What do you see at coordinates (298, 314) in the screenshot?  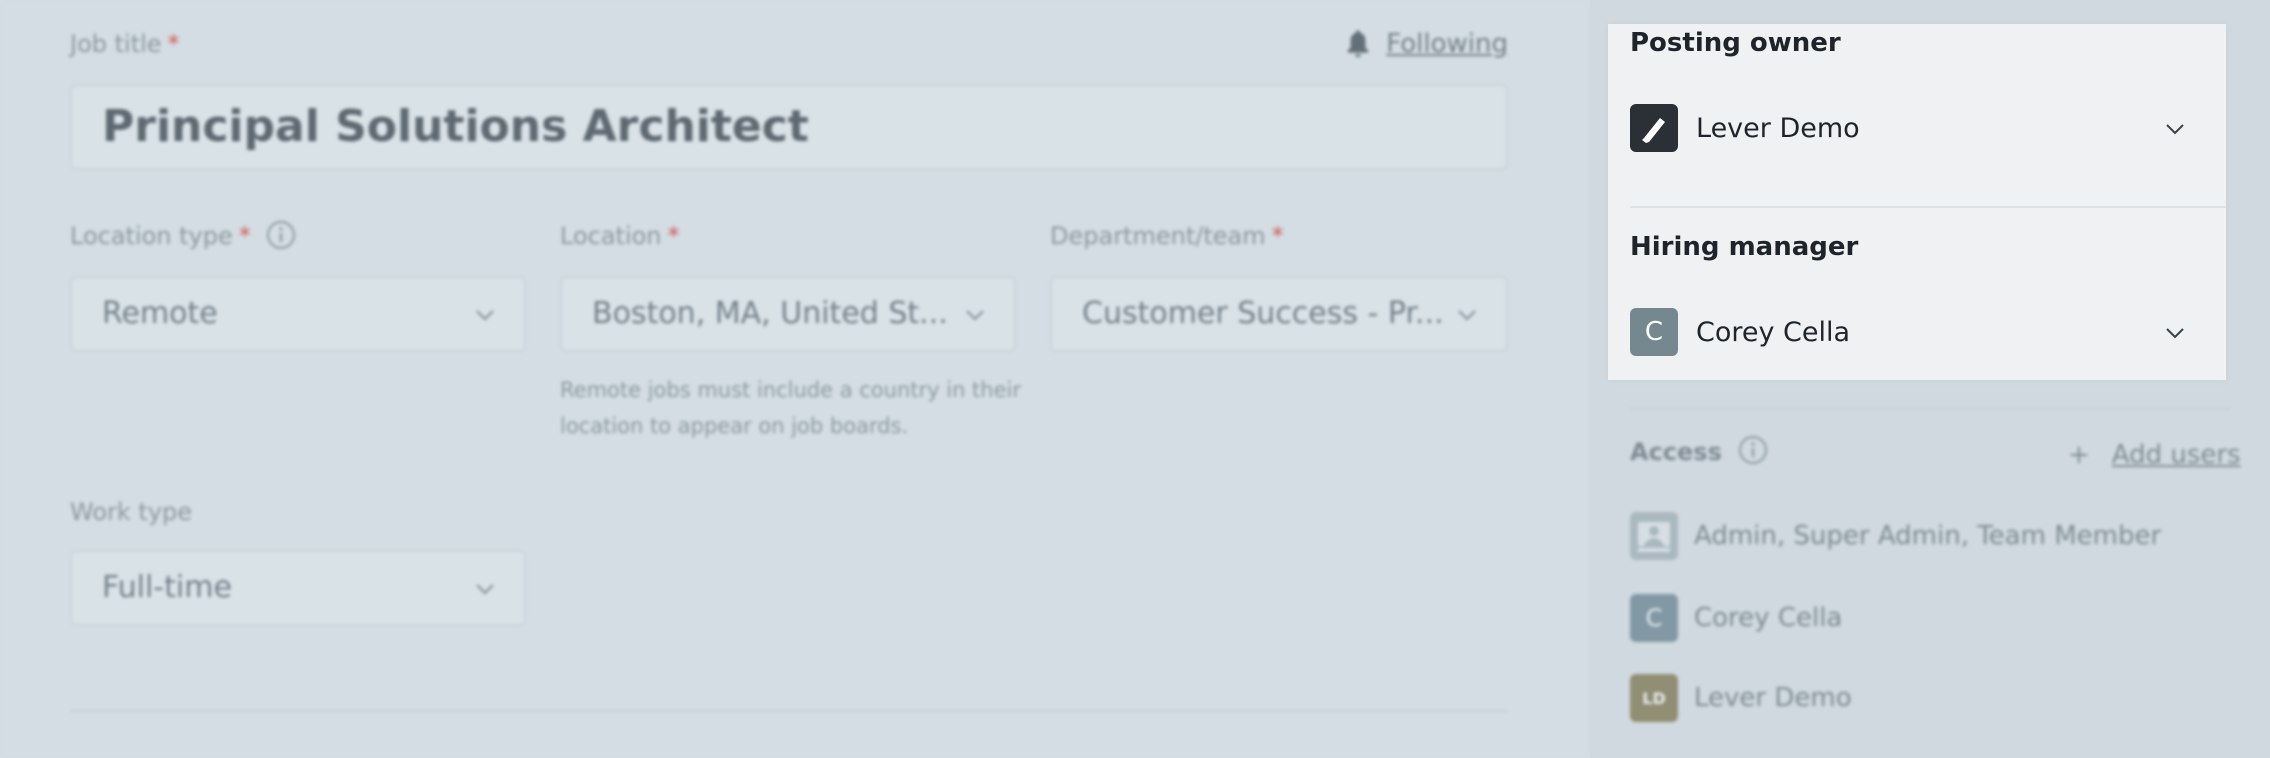 I see `location-type-select: Remote` at bounding box center [298, 314].